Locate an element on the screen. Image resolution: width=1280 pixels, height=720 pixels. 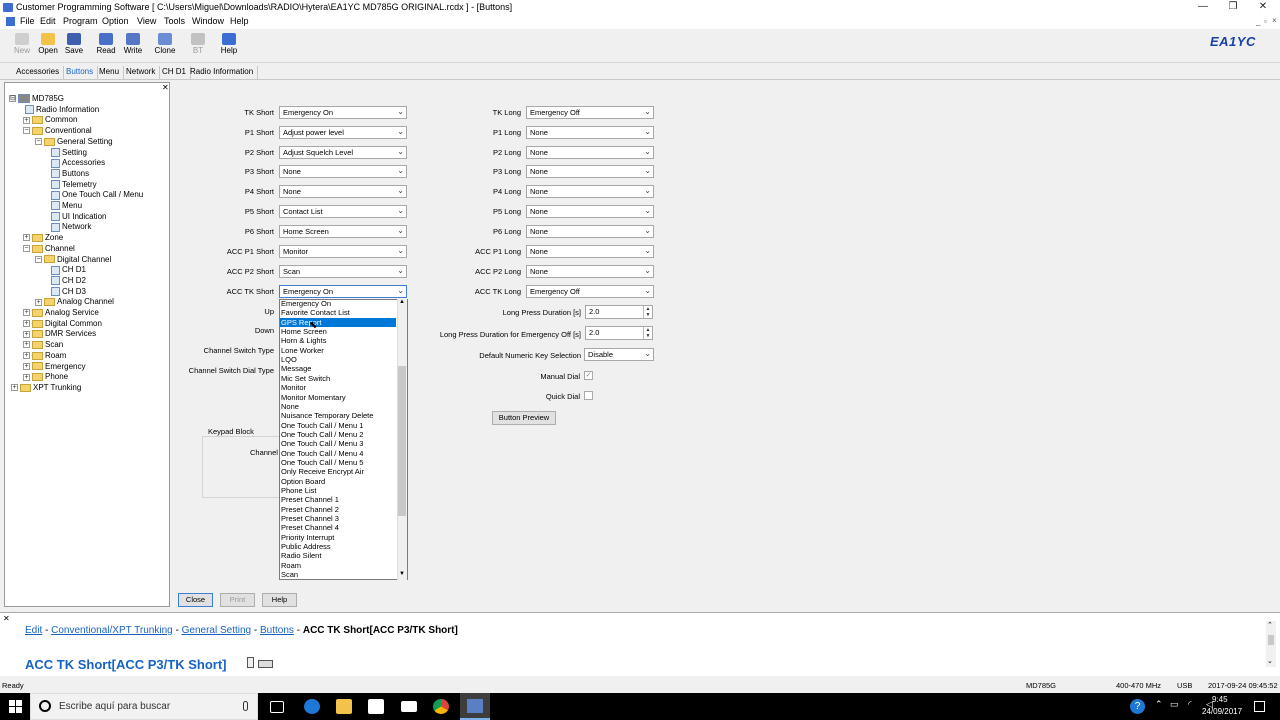
tray-chevron-icon: ⌃ is located at coordinates (1159, 704).